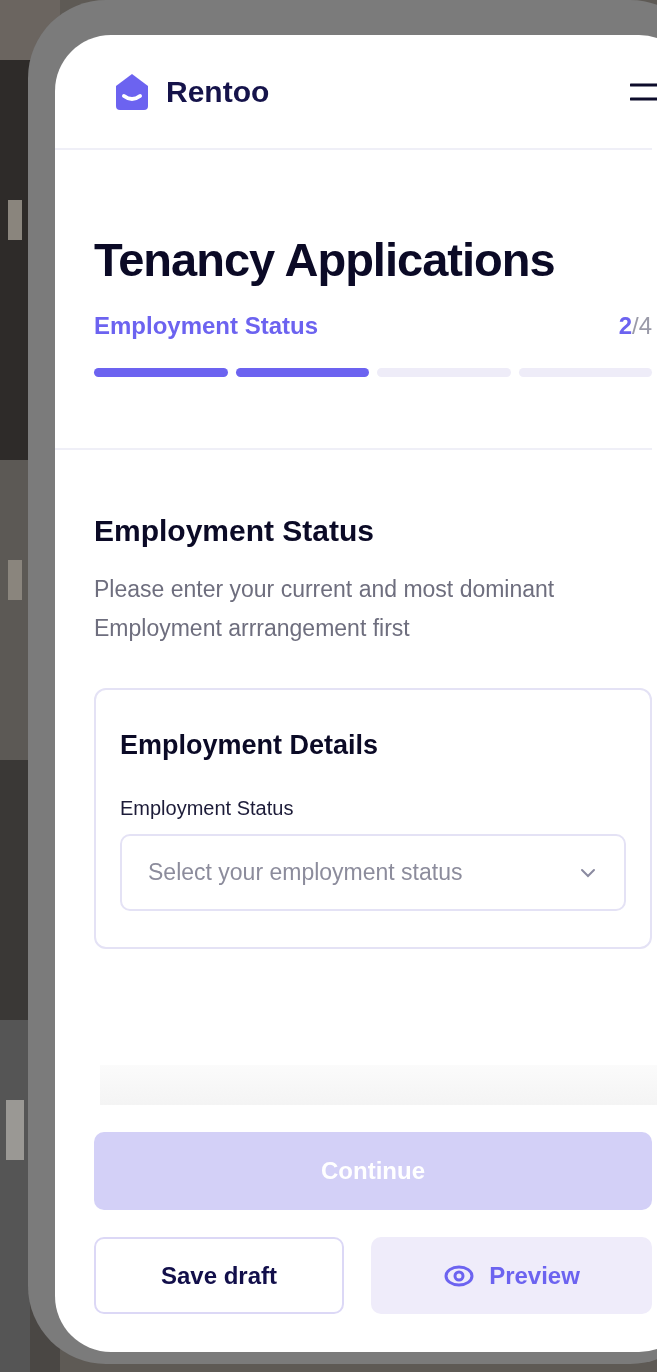  I want to click on chevron-down-icon, so click(588, 872).